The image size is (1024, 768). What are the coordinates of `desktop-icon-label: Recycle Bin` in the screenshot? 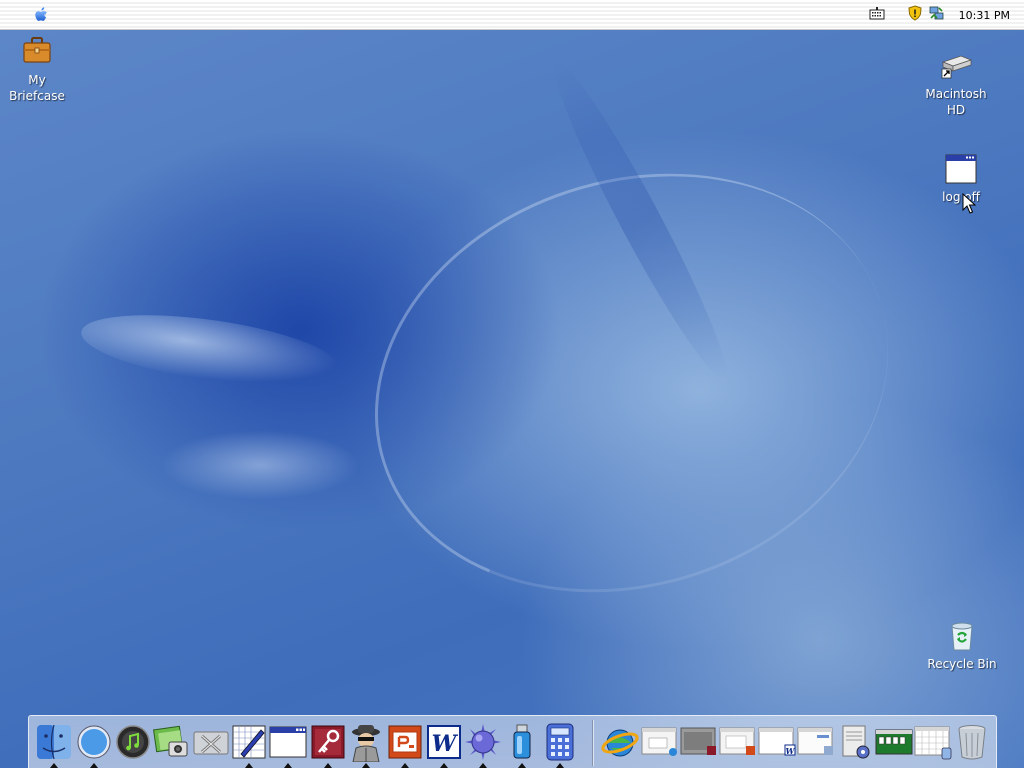 It's located at (962, 664).